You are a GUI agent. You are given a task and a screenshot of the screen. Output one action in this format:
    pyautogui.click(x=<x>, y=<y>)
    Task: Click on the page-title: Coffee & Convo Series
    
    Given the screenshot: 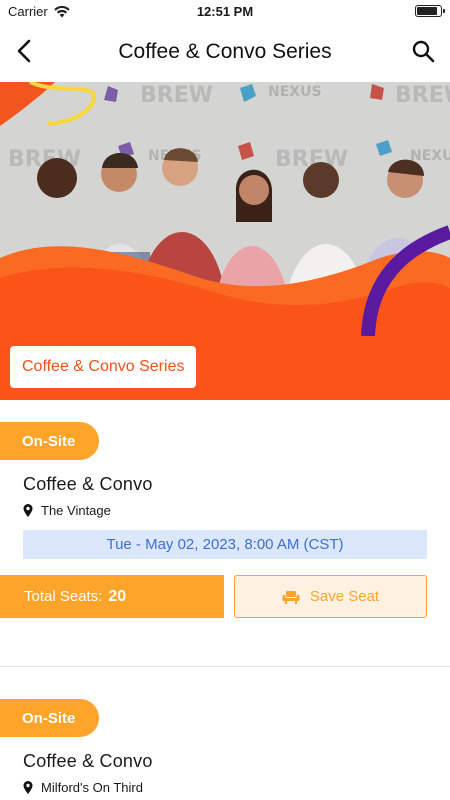 What is the action you would take?
    pyautogui.click(x=225, y=51)
    